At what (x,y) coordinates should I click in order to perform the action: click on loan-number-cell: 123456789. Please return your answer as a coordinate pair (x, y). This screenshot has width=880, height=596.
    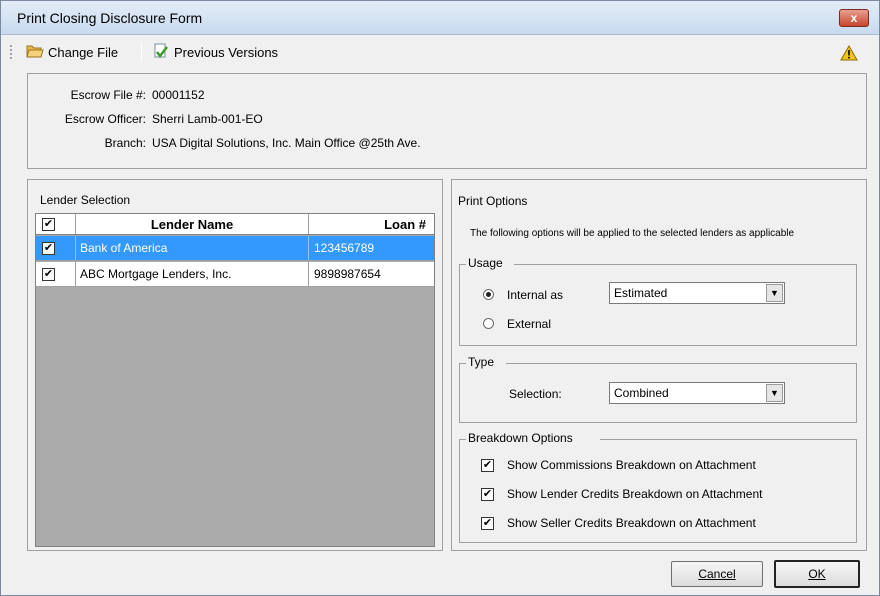
    Looking at the image, I should click on (344, 248).